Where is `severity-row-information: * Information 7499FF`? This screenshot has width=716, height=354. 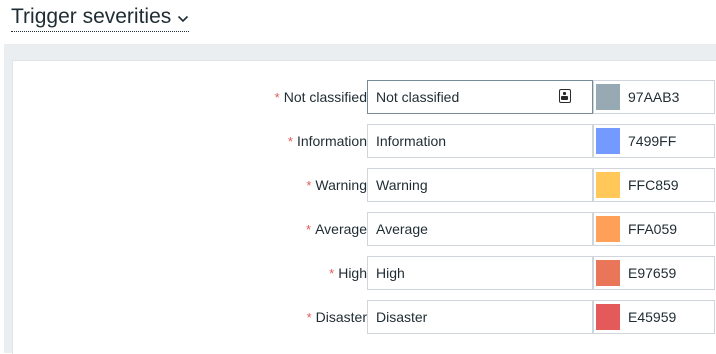
severity-row-information: * Information 7499FF is located at coordinates (364, 141).